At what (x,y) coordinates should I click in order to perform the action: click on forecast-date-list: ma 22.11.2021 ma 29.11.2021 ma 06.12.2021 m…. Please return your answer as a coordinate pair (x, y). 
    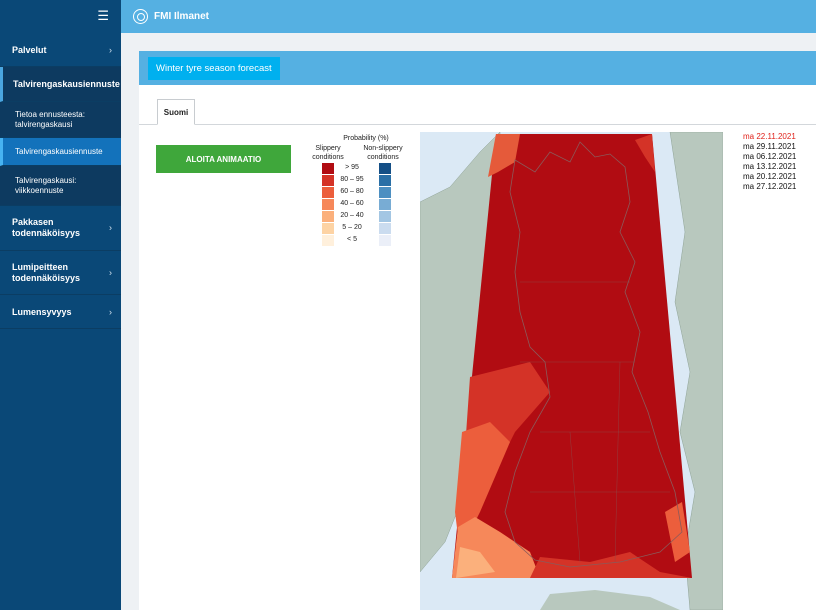
    Looking at the image, I should click on (769, 162).